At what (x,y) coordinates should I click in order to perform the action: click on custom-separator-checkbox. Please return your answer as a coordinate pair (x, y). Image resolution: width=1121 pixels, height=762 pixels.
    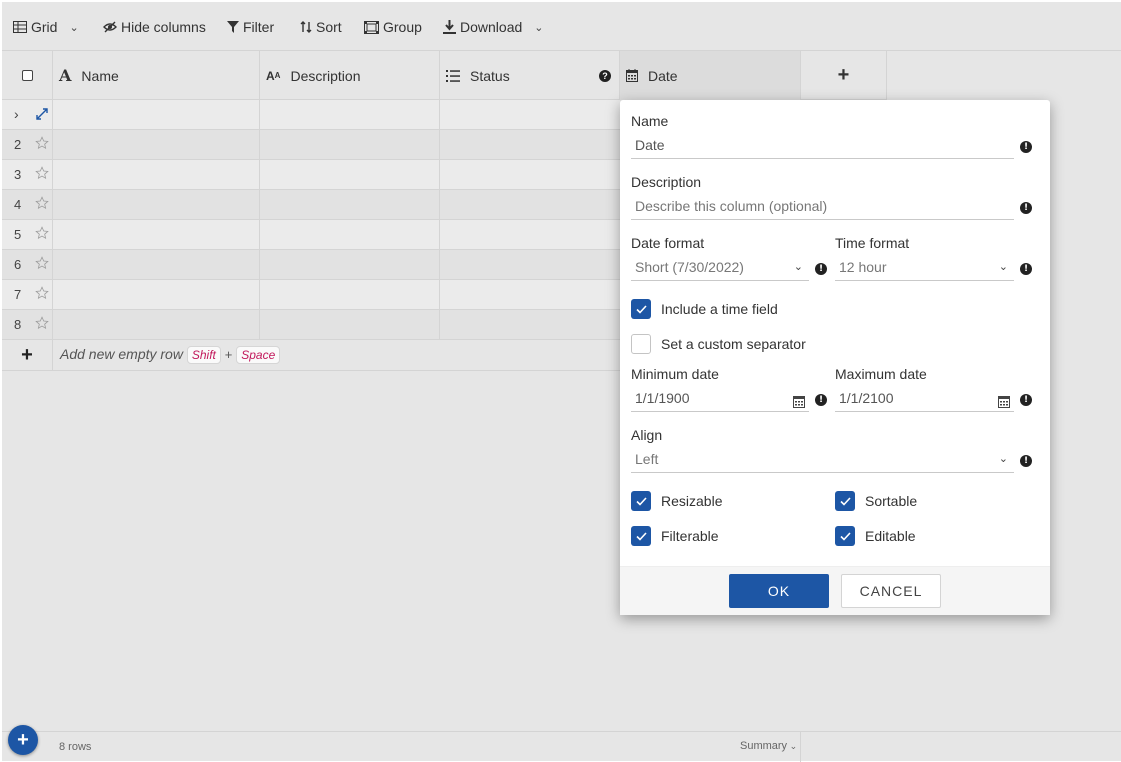
    Looking at the image, I should click on (641, 344).